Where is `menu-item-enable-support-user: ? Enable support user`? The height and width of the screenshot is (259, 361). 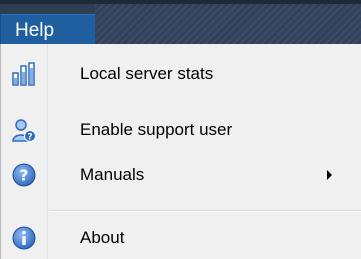
menu-item-enable-support-user: ? Enable support user is located at coordinates (181, 130).